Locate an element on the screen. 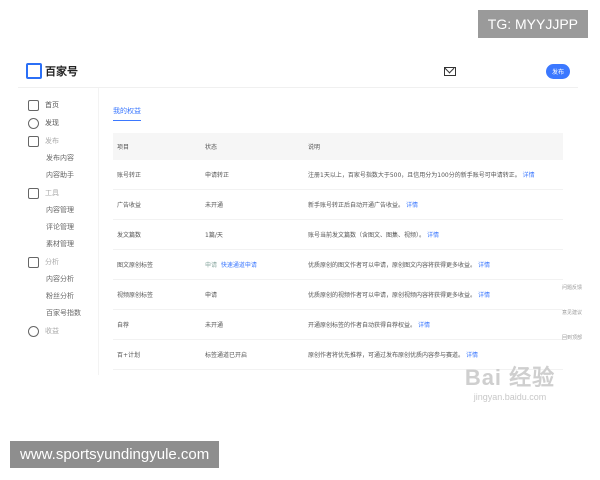 The height and width of the screenshot is (480, 600). description-text: 优质原创的视频作者可以申请，原创视频内容将获得更多收益。 is located at coordinates (392, 295).